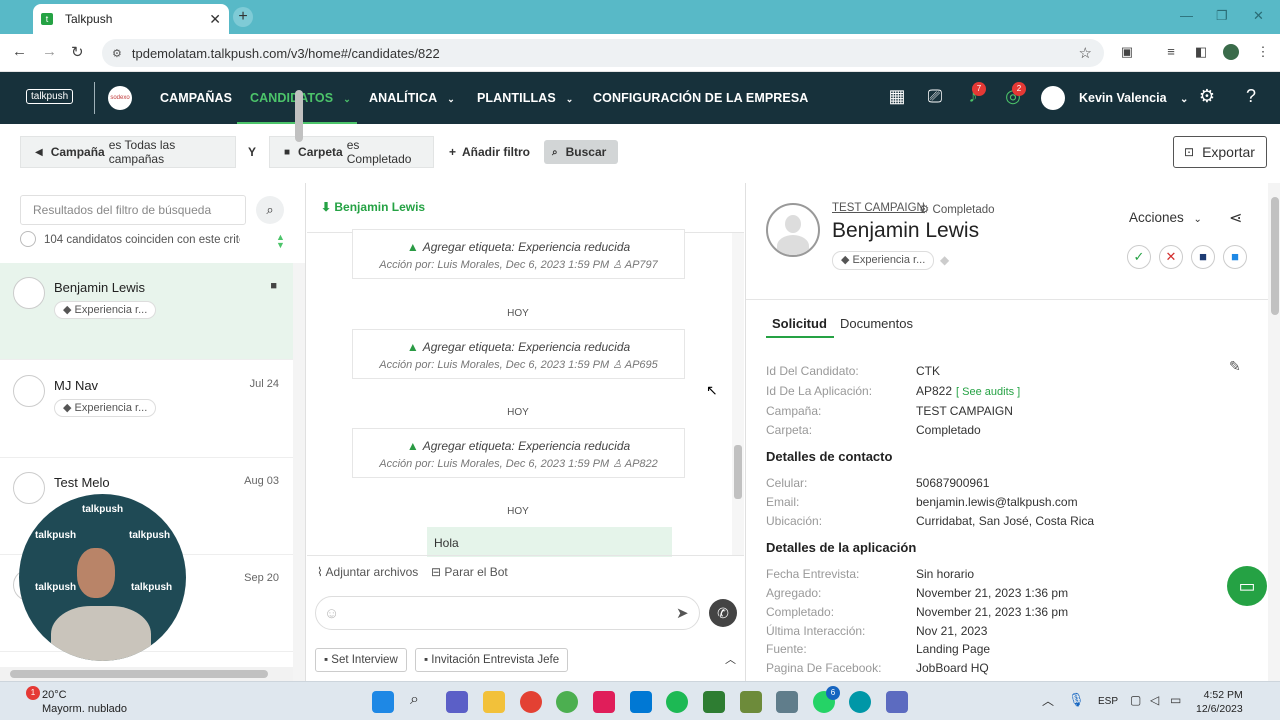 The height and width of the screenshot is (720, 1280). What do you see at coordinates (1219, 702) in the screenshot?
I see `system-clock: 4:52 PM 12/6/2023` at bounding box center [1219, 702].